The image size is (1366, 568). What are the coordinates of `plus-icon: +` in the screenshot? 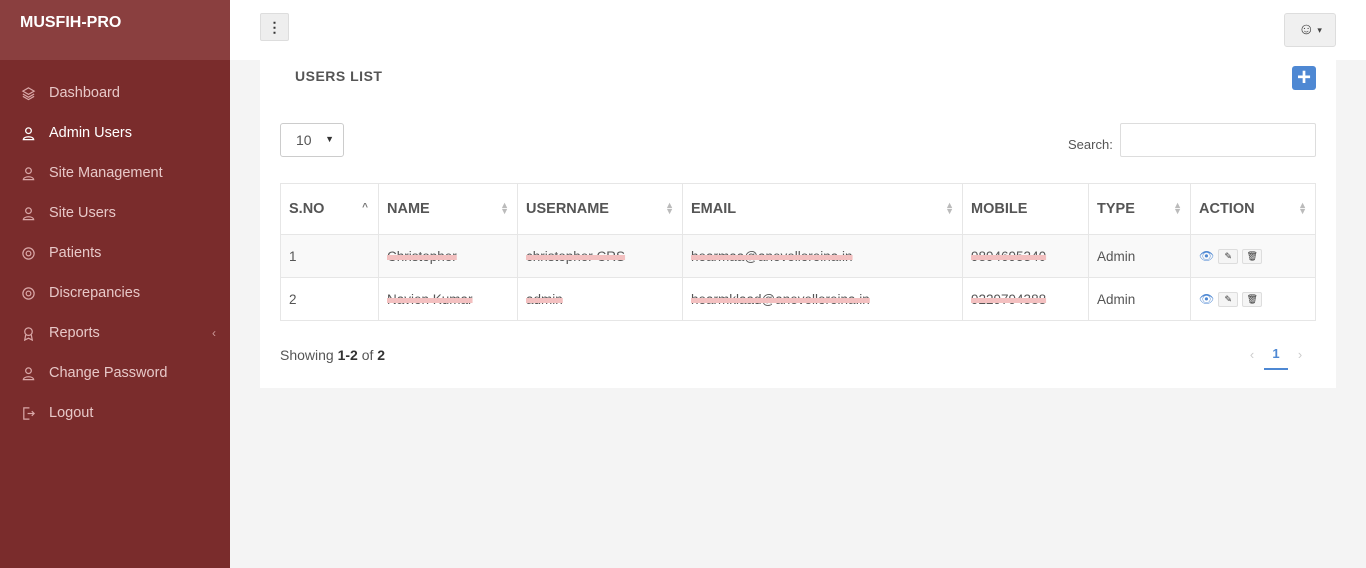 It's located at (1303, 77).